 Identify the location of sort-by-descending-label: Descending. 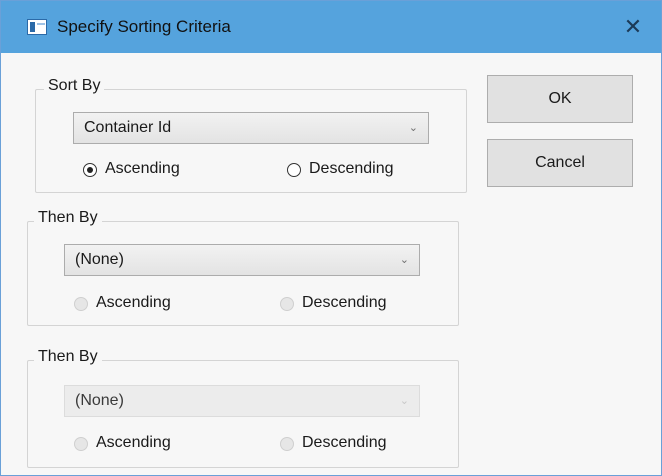
(351, 168).